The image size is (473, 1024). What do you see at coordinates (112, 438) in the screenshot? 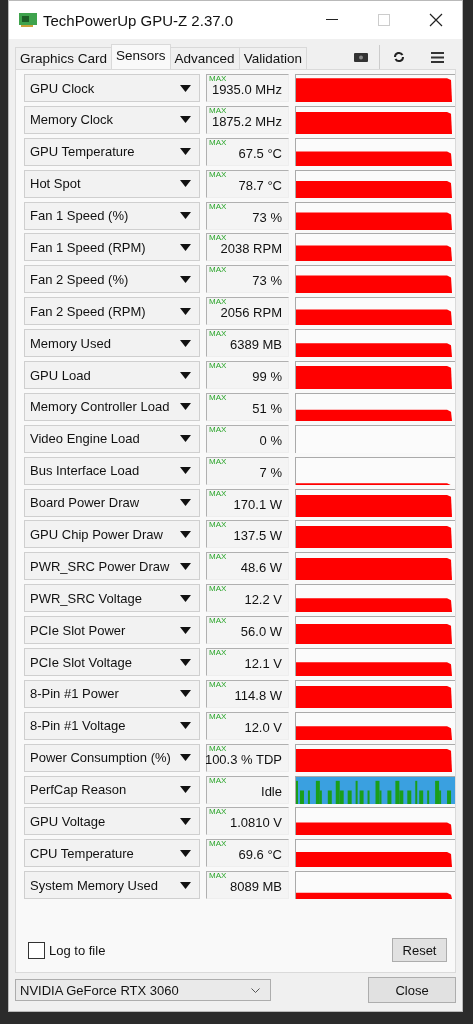
I see `sensor-dropdown: Video Engine Load` at bounding box center [112, 438].